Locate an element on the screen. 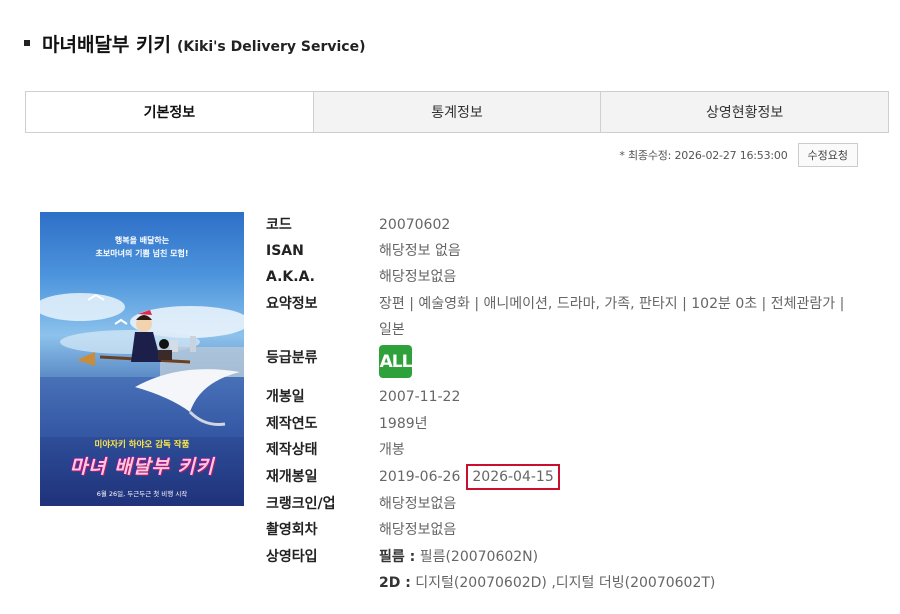  detail-row-rerelease: 재개봉일 2019-06-26 2026-04-15 is located at coordinates (413, 477).